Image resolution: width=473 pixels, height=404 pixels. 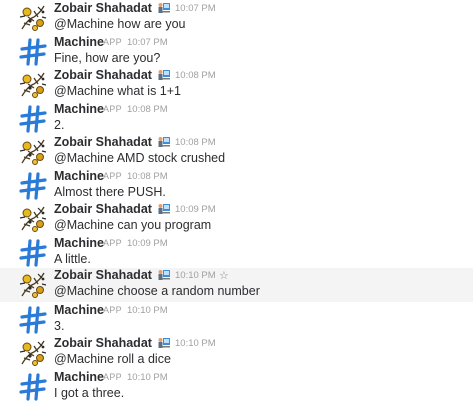 What do you see at coordinates (112, 359) in the screenshot?
I see `message-text: @Machine roll a dice` at bounding box center [112, 359].